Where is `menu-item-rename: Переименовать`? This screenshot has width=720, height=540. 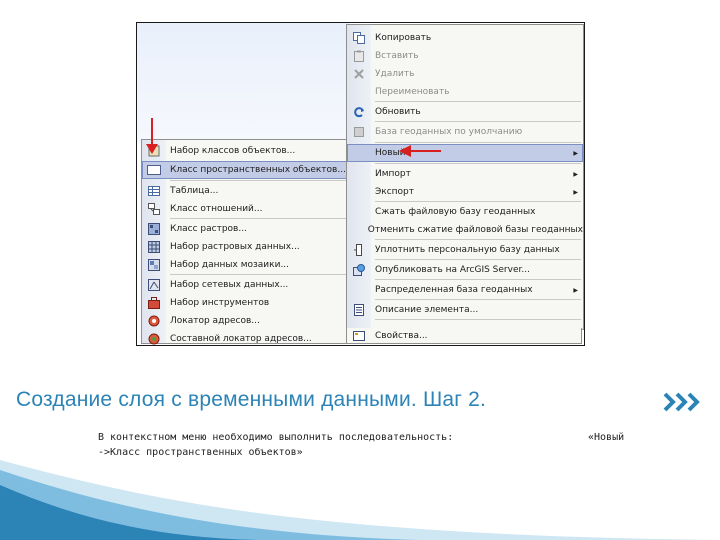 menu-item-rename: Переименовать is located at coordinates (465, 92).